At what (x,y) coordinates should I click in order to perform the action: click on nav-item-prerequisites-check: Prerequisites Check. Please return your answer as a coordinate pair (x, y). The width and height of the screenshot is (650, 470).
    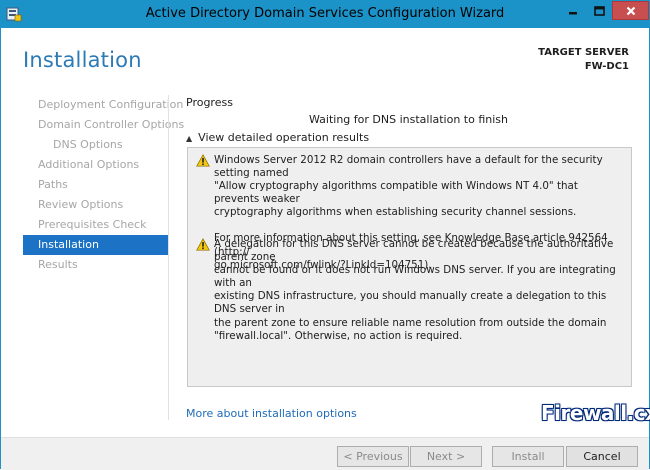
    Looking at the image, I should click on (95, 225).